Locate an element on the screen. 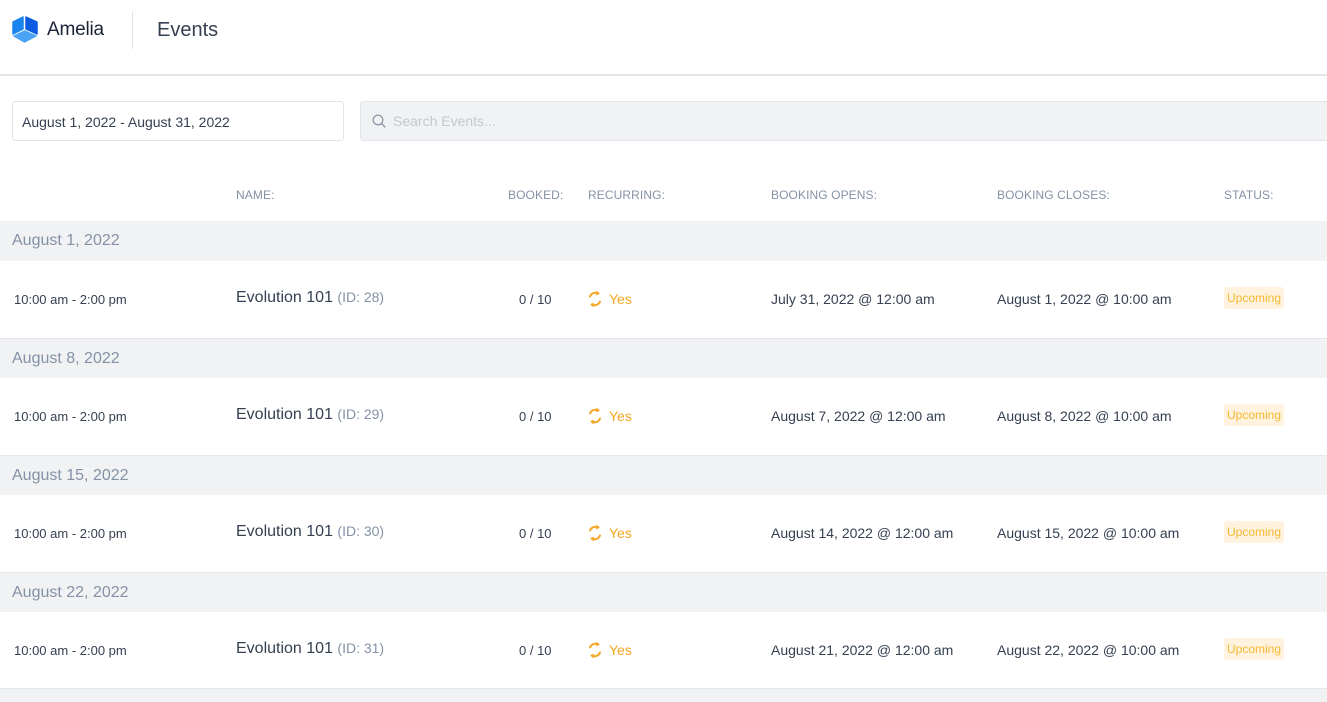 The image size is (1327, 702). column-header-status: STATUS: is located at coordinates (1249, 195).